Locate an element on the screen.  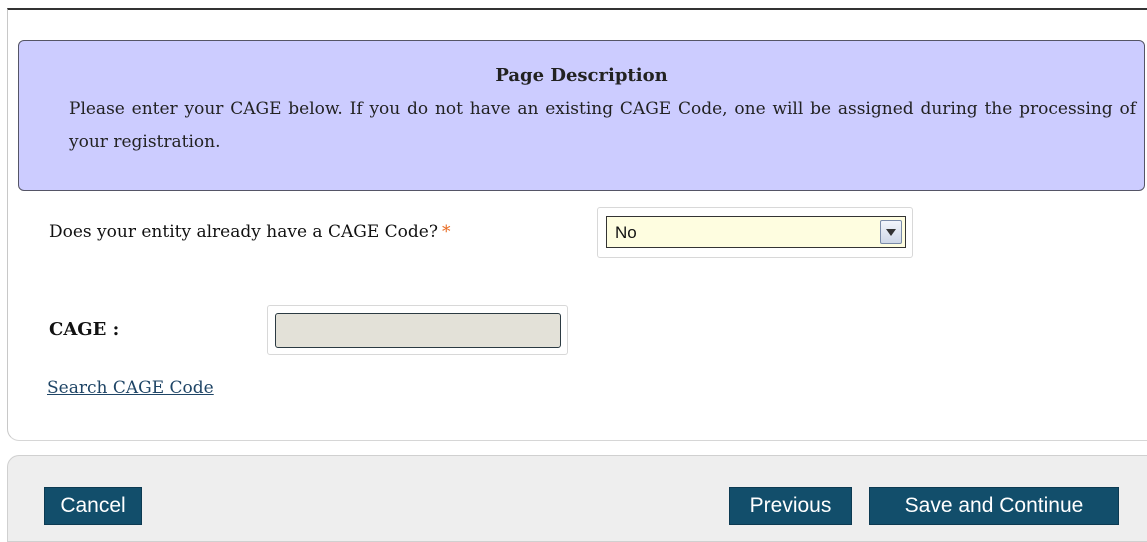
search-cage-code-link: Search CAGE Code is located at coordinates (130, 388).